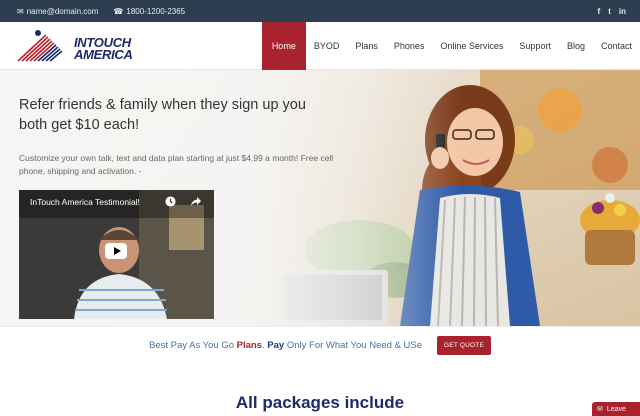 Image resolution: width=640 pixels, height=416 pixels. Describe the element at coordinates (283, 46) in the screenshot. I see `nav-home: Home` at that location.